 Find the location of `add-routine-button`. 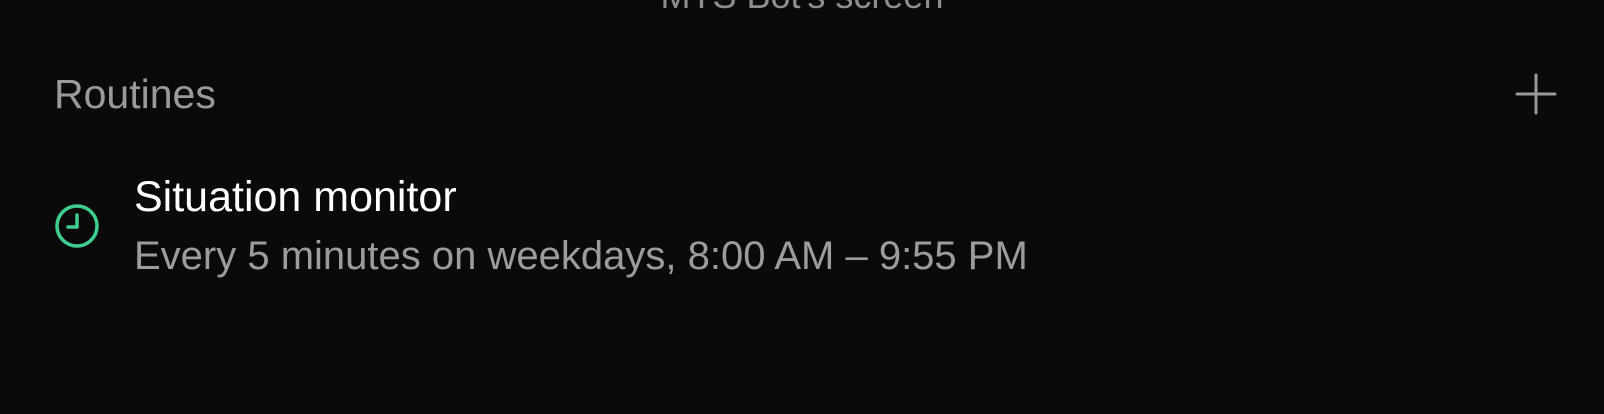

add-routine-button is located at coordinates (1536, 94).